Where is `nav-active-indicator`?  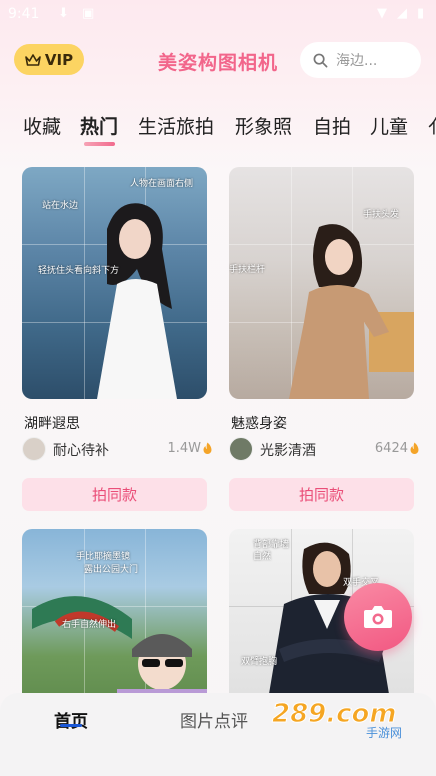
nav-active-indicator is located at coordinates (71, 725).